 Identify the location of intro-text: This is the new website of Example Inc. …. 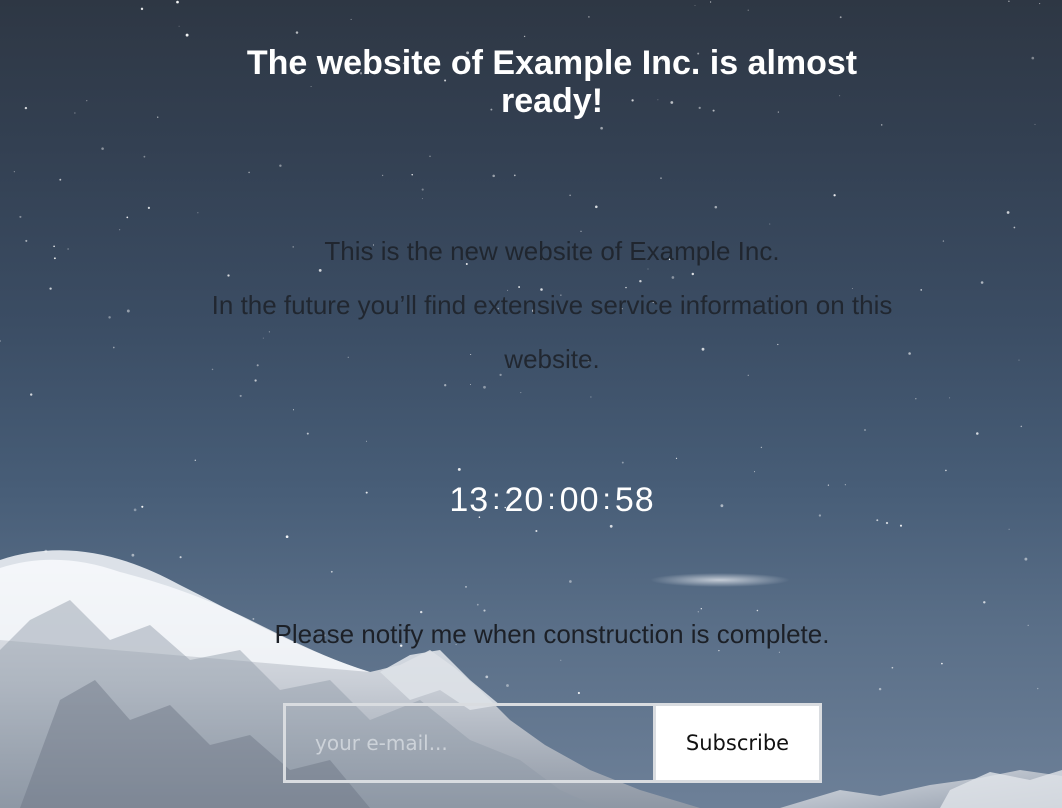
(552, 305).